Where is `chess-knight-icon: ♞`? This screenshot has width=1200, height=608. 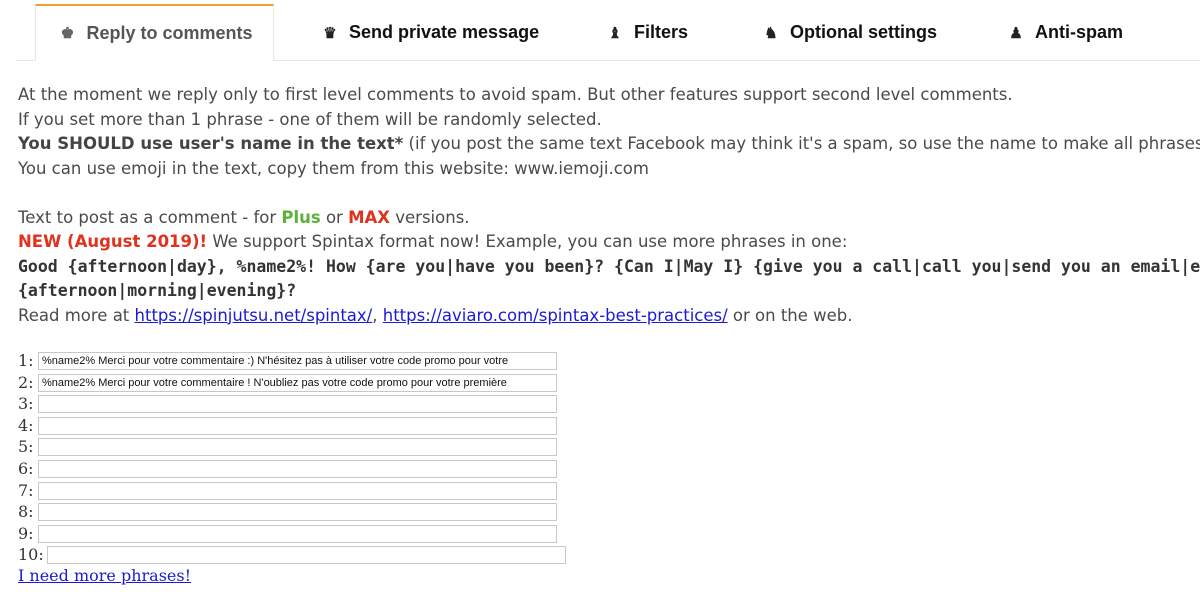 chess-knight-icon: ♞ is located at coordinates (771, 33).